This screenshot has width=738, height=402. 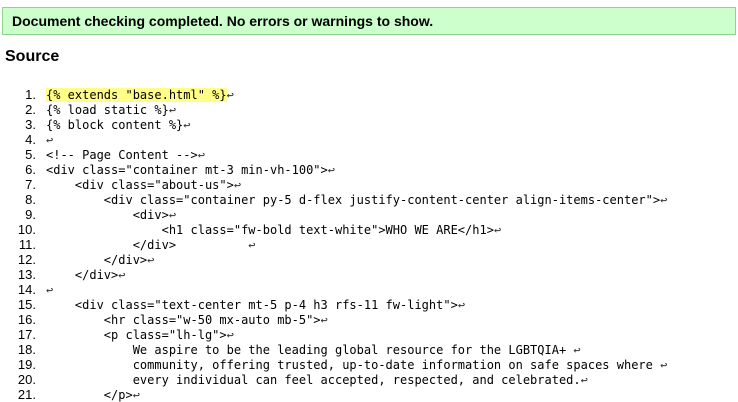 I want to click on line-number: 12., so click(x=26, y=259).